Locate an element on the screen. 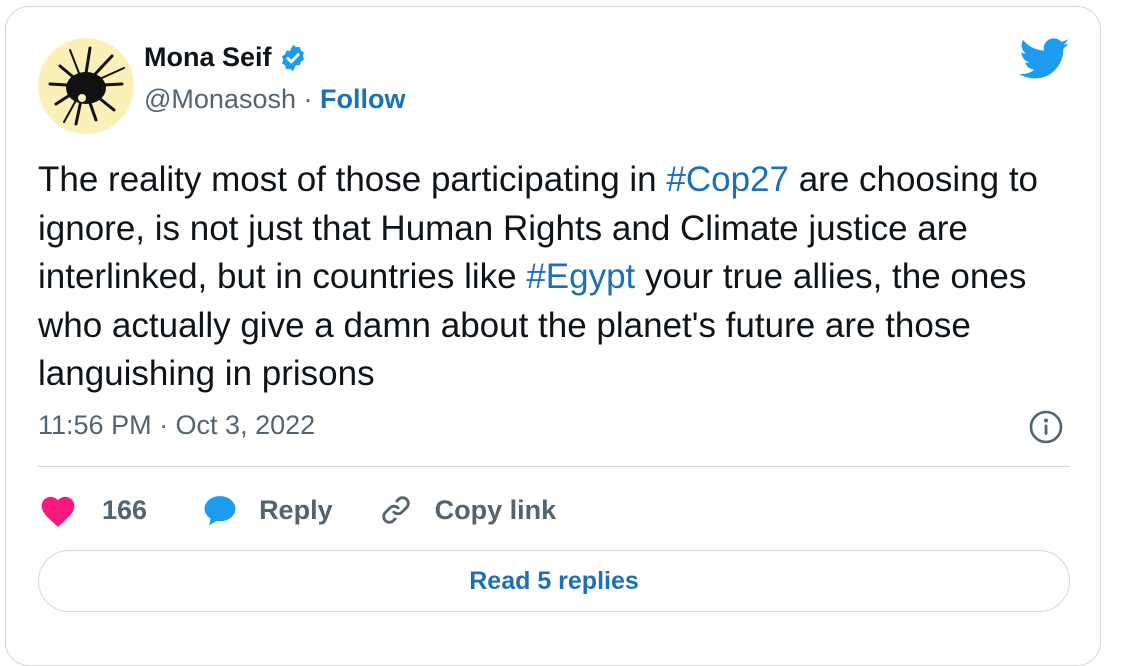 Image resolution: width=1136 pixels, height=666 pixels. read-replies-label: Read 5 replies is located at coordinates (554, 580).